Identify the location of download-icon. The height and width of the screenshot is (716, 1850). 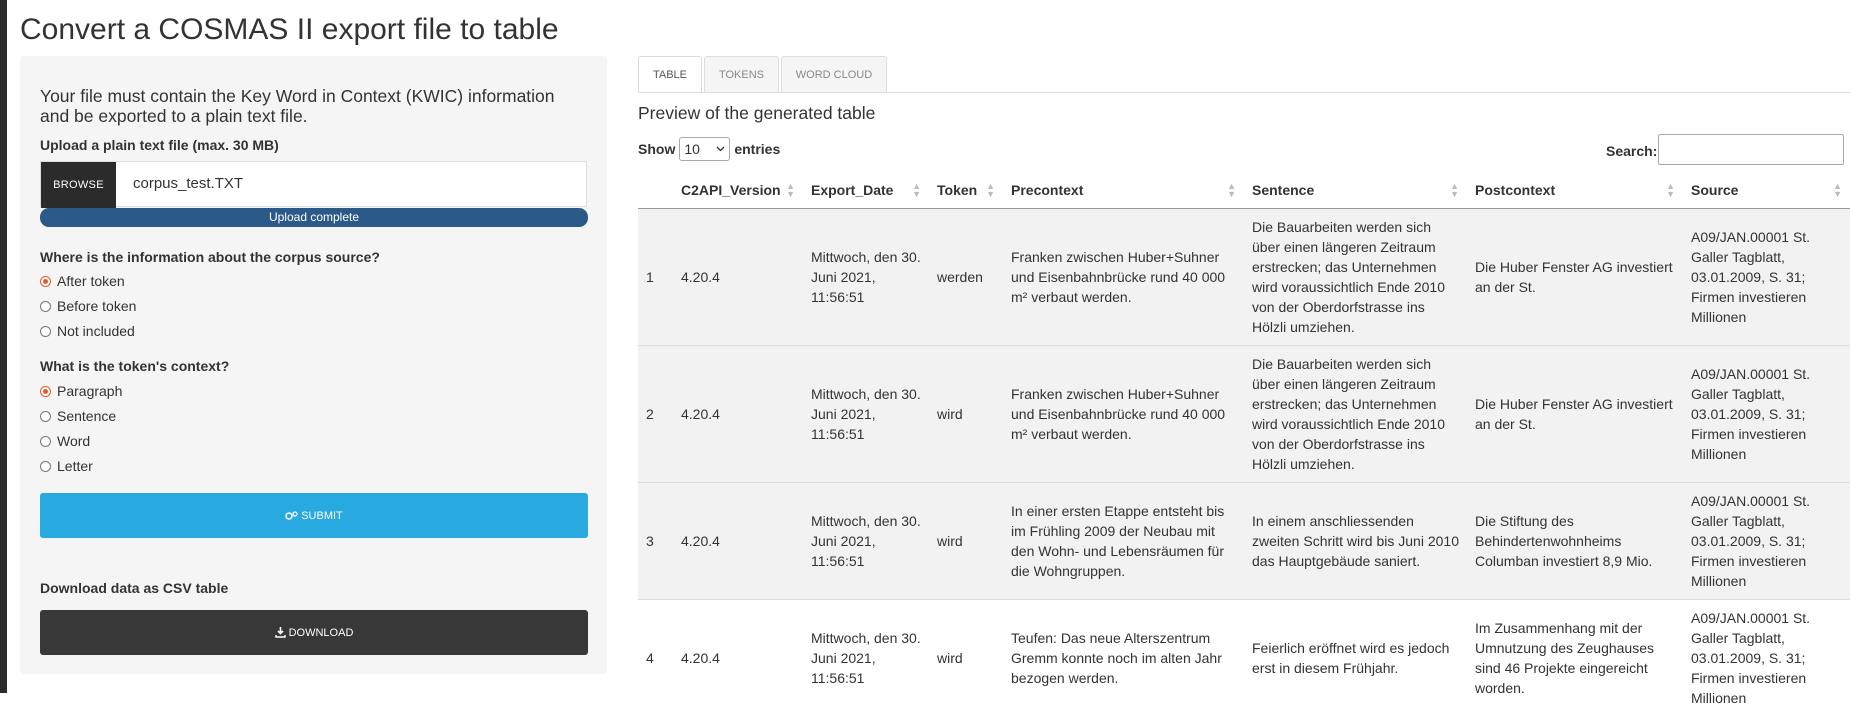
(280, 632).